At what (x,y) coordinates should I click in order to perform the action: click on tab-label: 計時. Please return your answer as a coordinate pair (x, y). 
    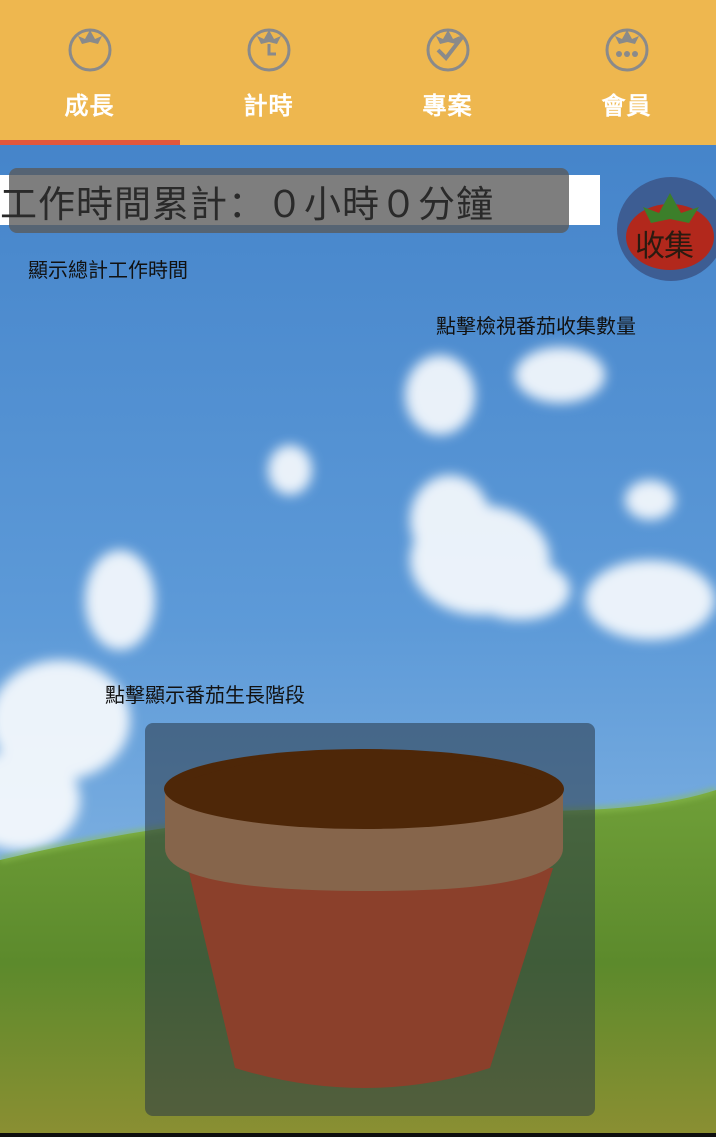
    Looking at the image, I should click on (268, 106).